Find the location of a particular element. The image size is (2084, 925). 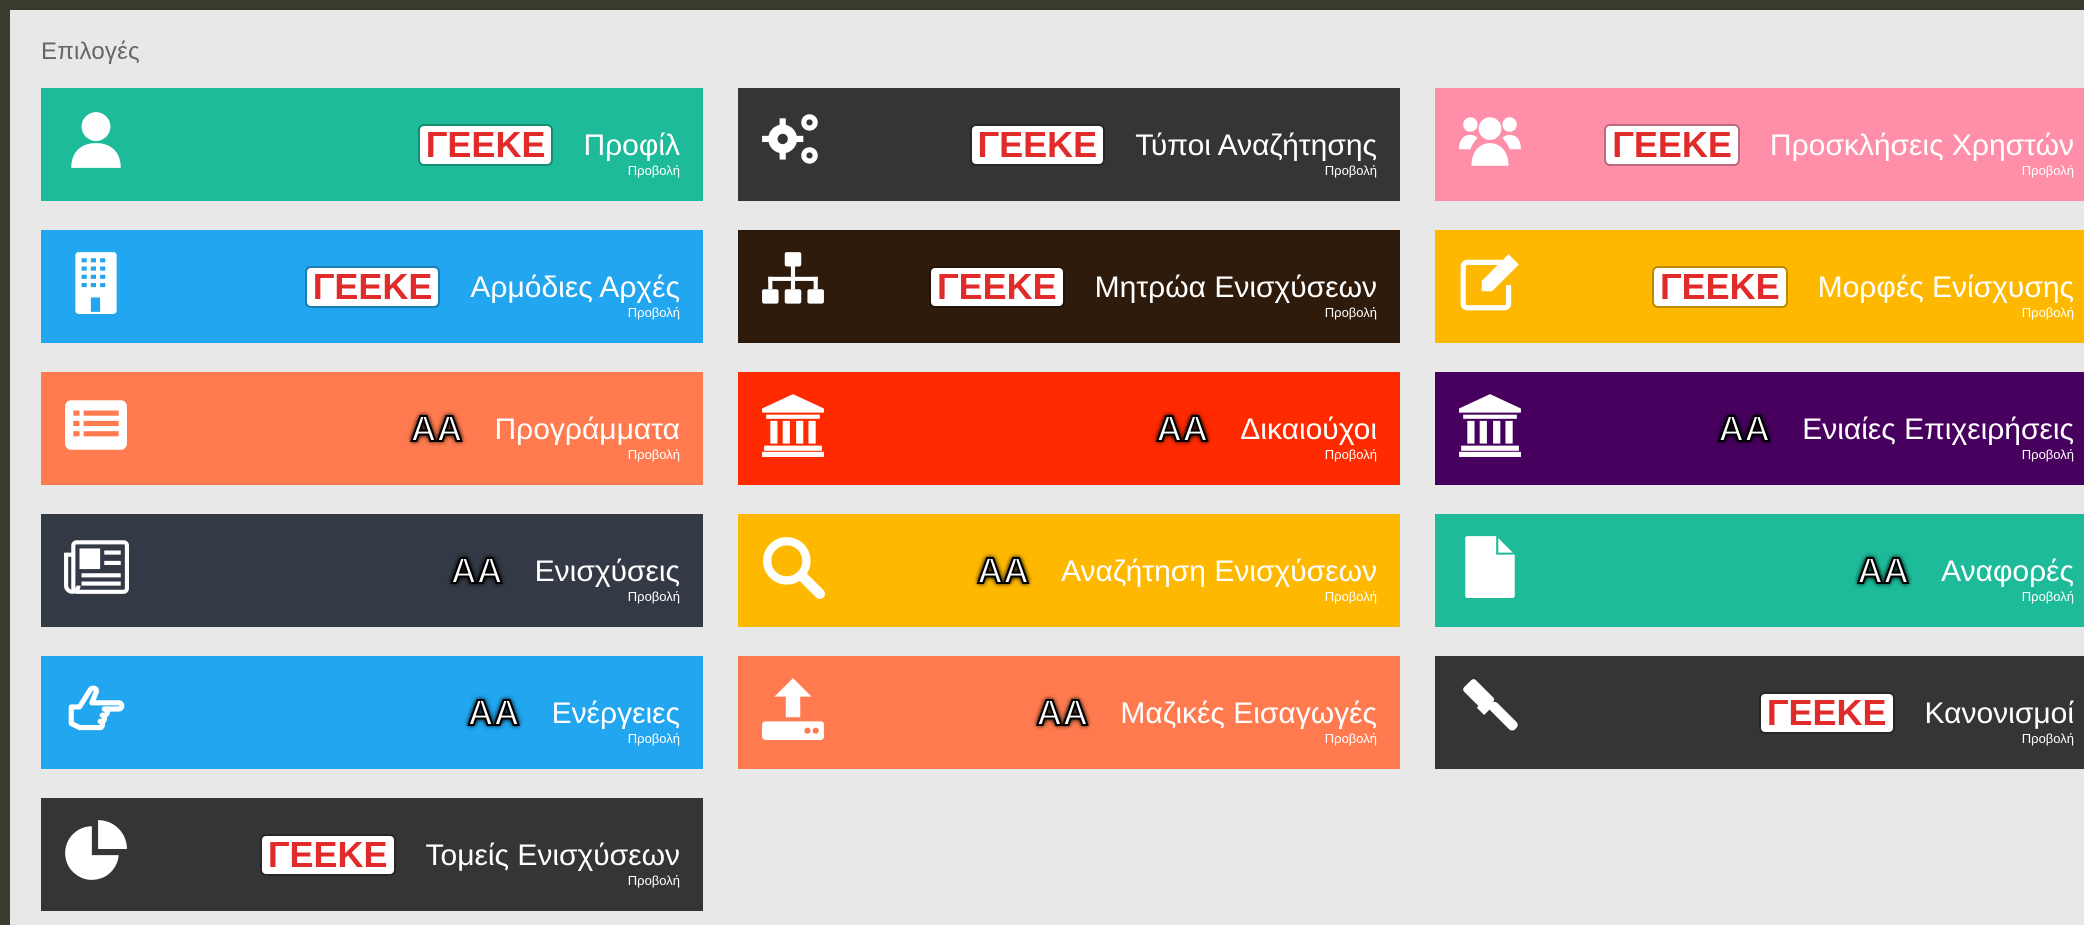

tile-title: Τύποι Αναζήτησης is located at coordinates (1256, 145).